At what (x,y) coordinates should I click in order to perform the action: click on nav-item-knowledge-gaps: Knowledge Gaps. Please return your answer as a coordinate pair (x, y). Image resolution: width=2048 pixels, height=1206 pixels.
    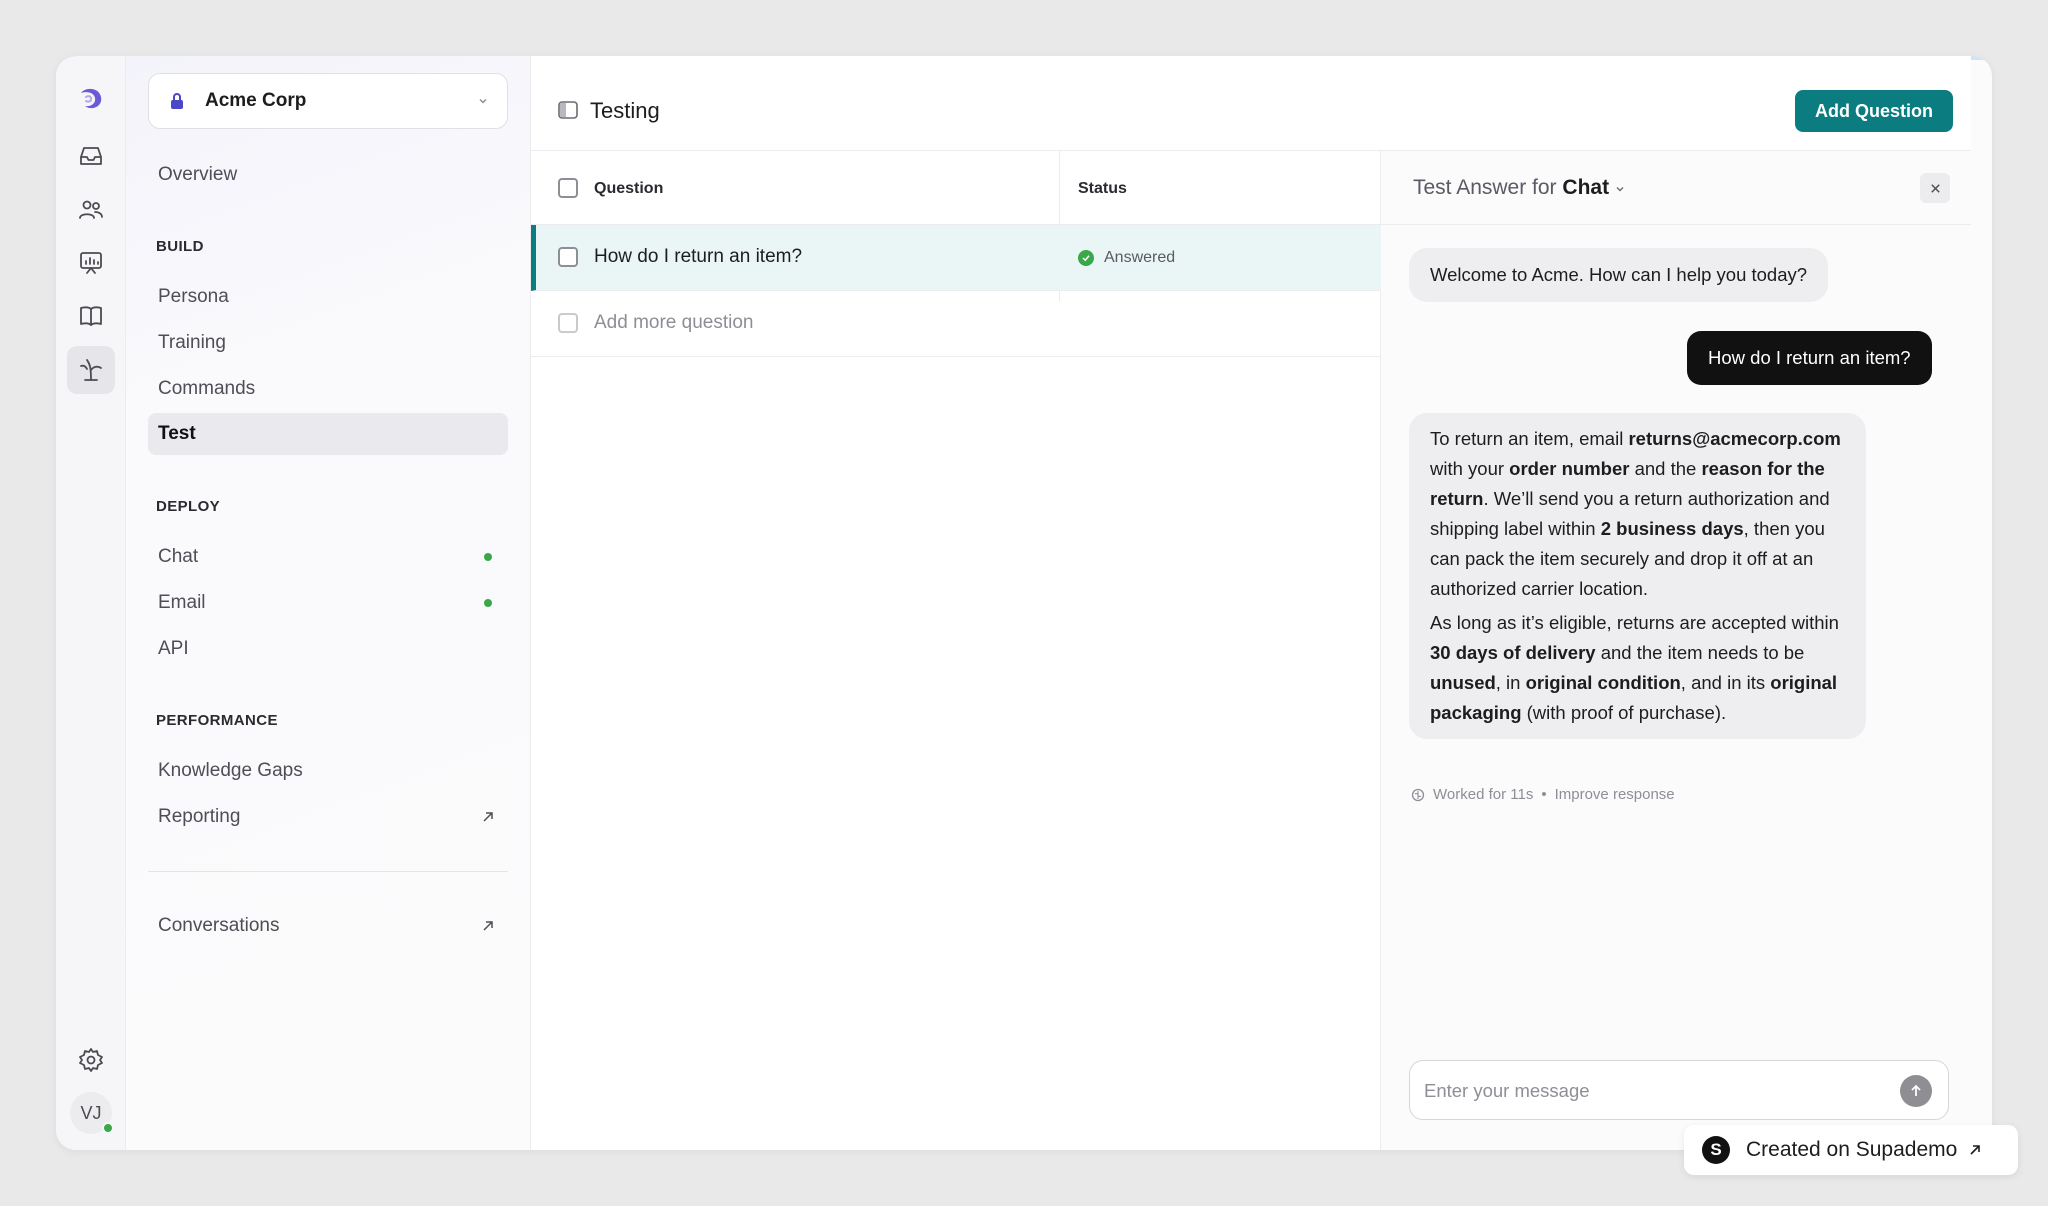
    Looking at the image, I should click on (328, 771).